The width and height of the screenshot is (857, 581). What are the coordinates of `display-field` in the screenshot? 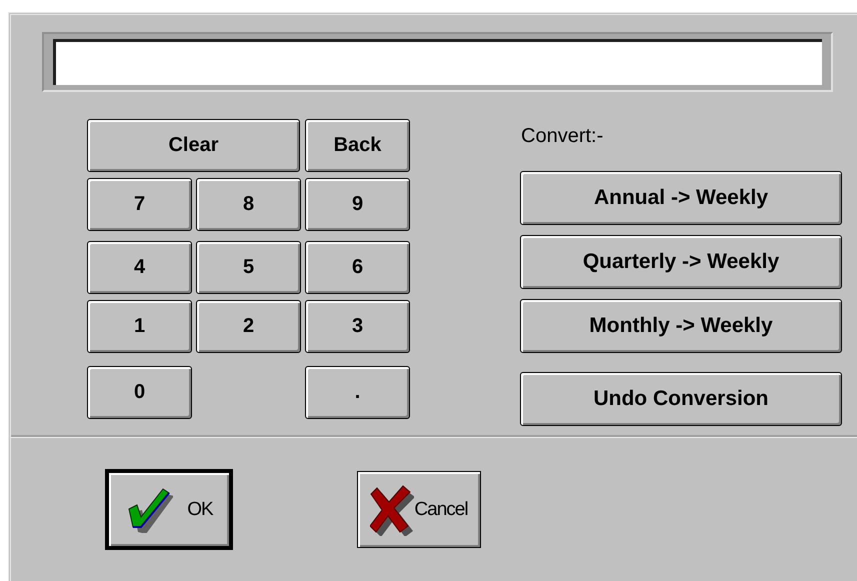 It's located at (437, 62).